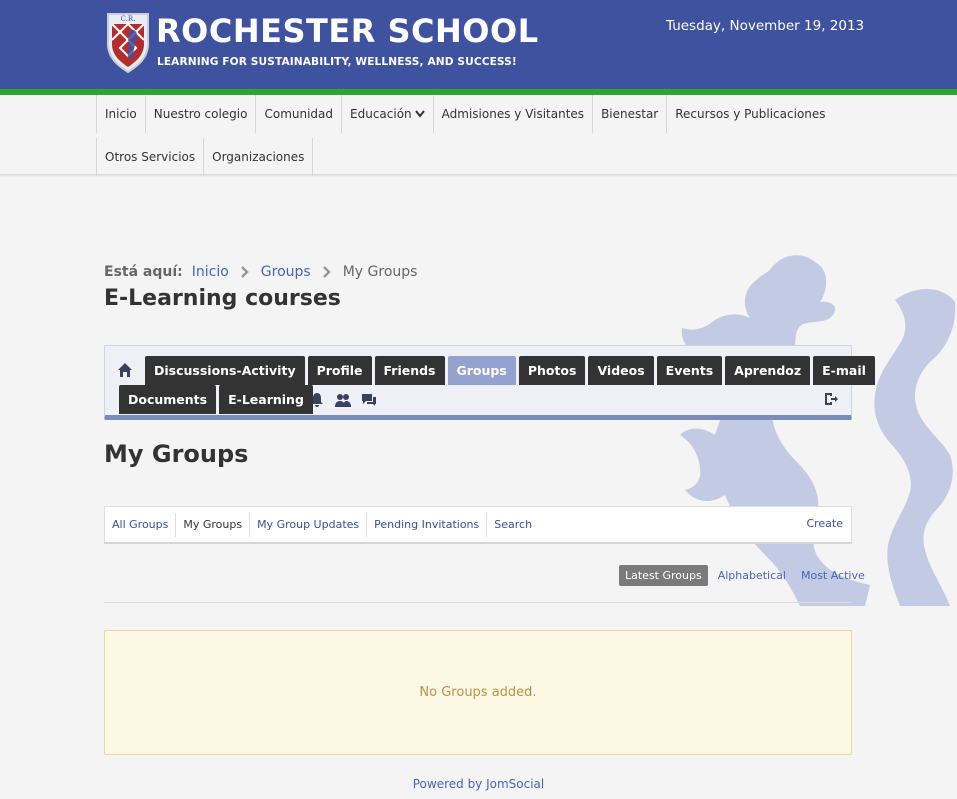  Describe the element at coordinates (260, 272) in the screenshot. I see `breadcrumb: Está aquí: Inicio Groups My Groups` at that location.